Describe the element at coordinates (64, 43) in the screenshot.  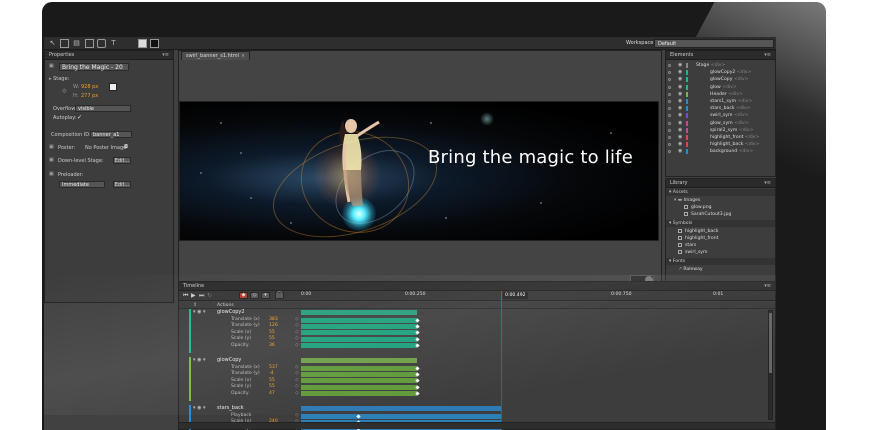
I see `transform-tool-icon` at that location.